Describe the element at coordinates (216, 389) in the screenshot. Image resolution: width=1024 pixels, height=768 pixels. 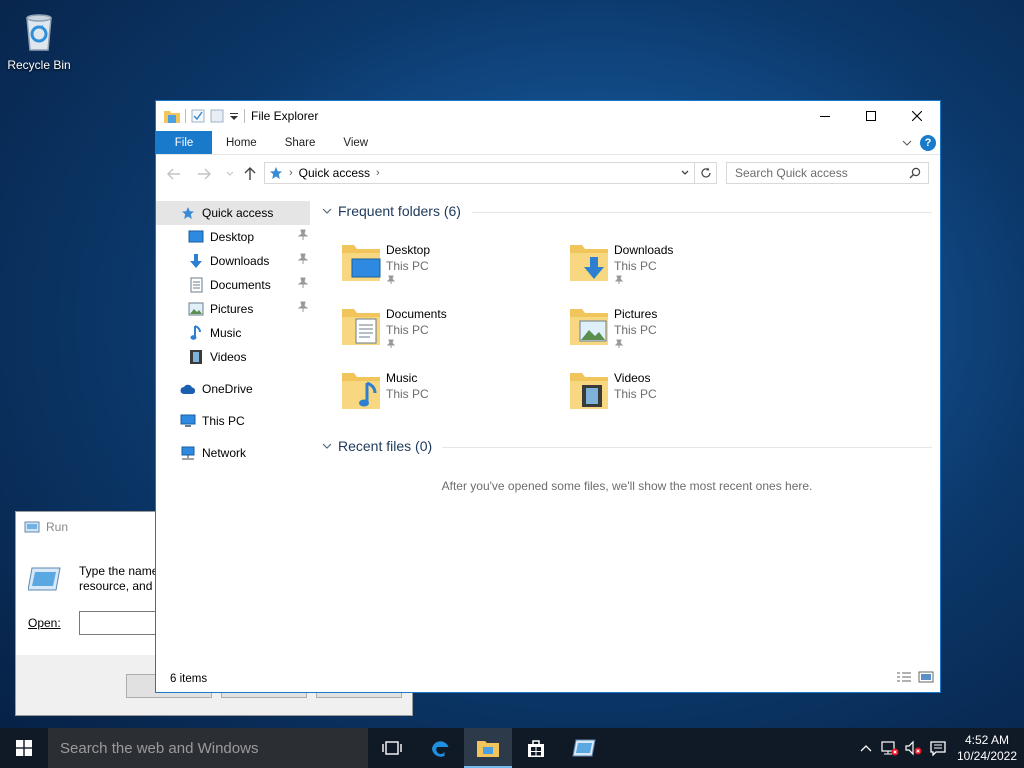
I see `nav-item-onedrive: OneDrive` at that location.